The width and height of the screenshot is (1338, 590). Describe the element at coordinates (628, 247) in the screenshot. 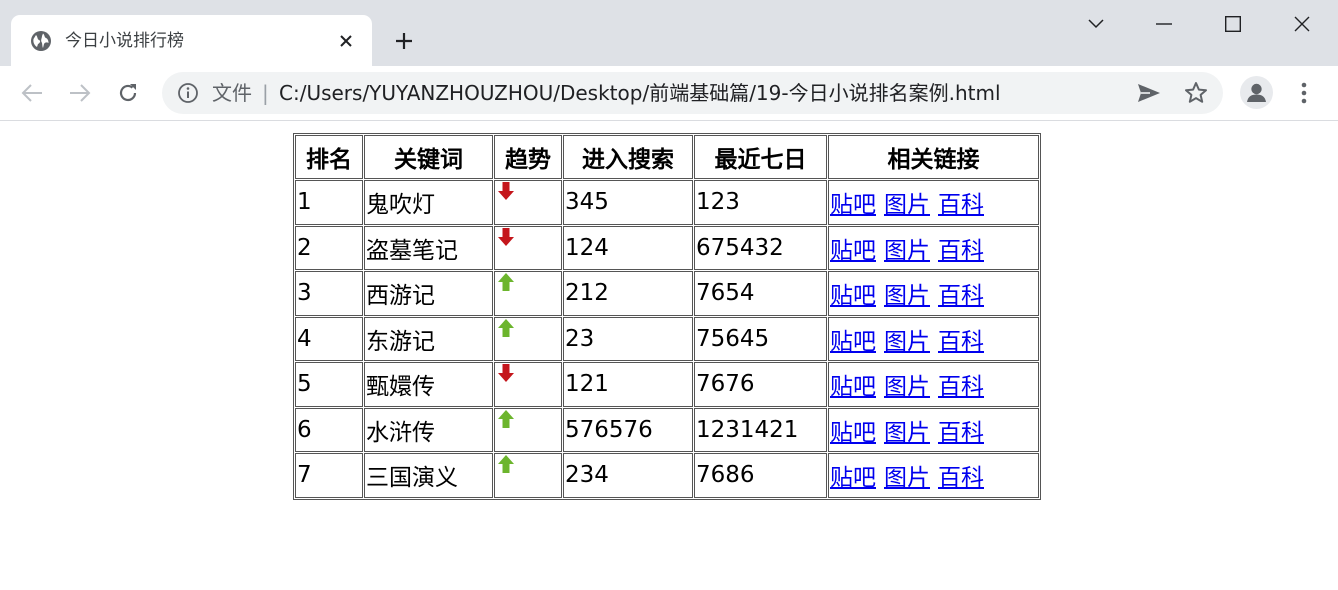

I see `search-count-cell: 124` at that location.